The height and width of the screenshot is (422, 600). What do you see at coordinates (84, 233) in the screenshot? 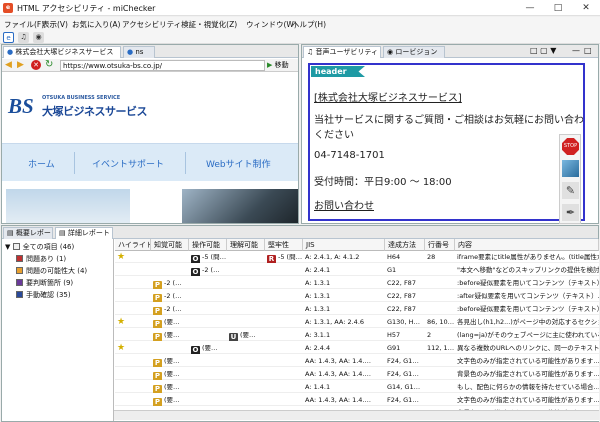
I see `tab-detail-report: ▤ 詳細レポート ✕` at bounding box center [84, 233].